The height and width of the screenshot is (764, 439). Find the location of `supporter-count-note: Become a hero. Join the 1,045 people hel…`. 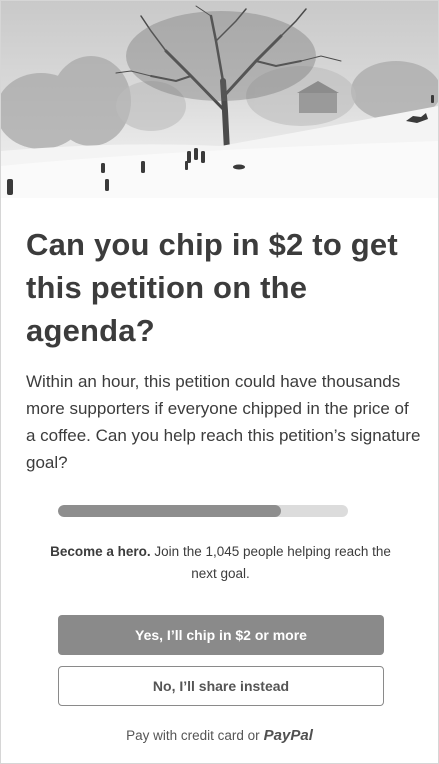

supporter-count-note: Become a hero. Join the 1,045 people hel… is located at coordinates (220, 563).